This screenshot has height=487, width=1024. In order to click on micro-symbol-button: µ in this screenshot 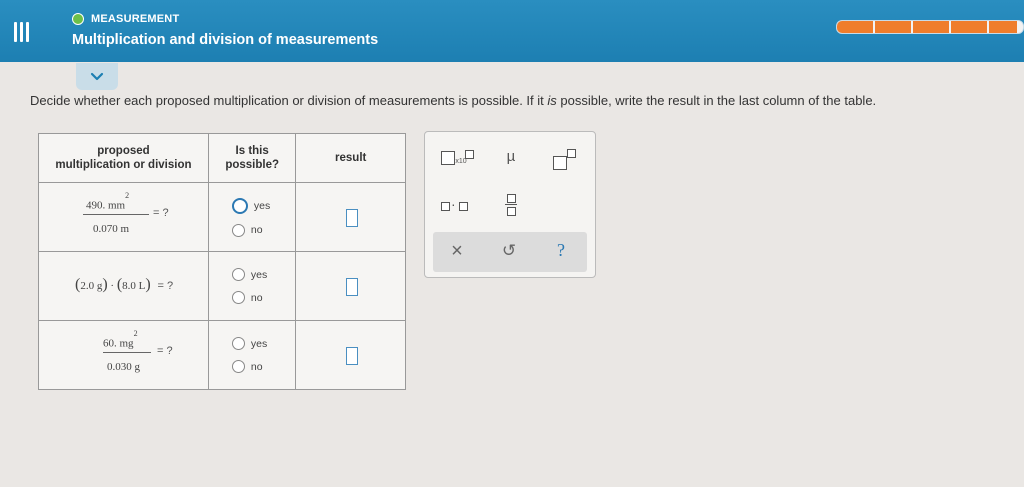, I will do `click(511, 159)`.